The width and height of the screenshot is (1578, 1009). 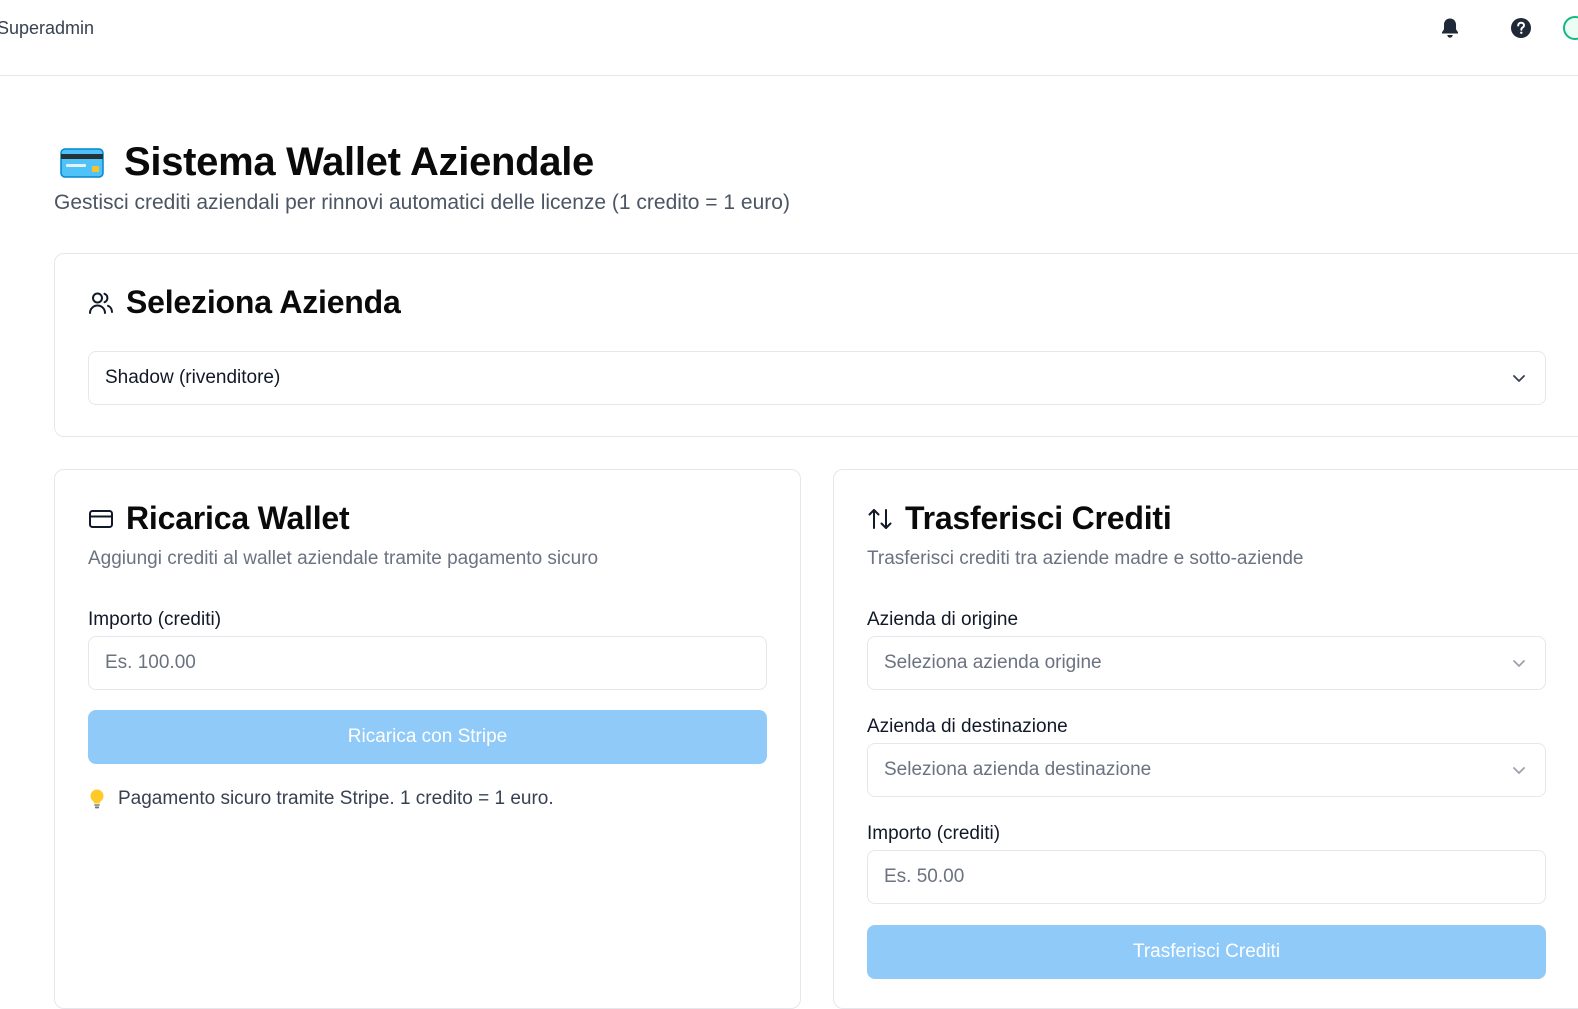 I want to click on origin-company-label: Azienda di origine, so click(x=943, y=619).